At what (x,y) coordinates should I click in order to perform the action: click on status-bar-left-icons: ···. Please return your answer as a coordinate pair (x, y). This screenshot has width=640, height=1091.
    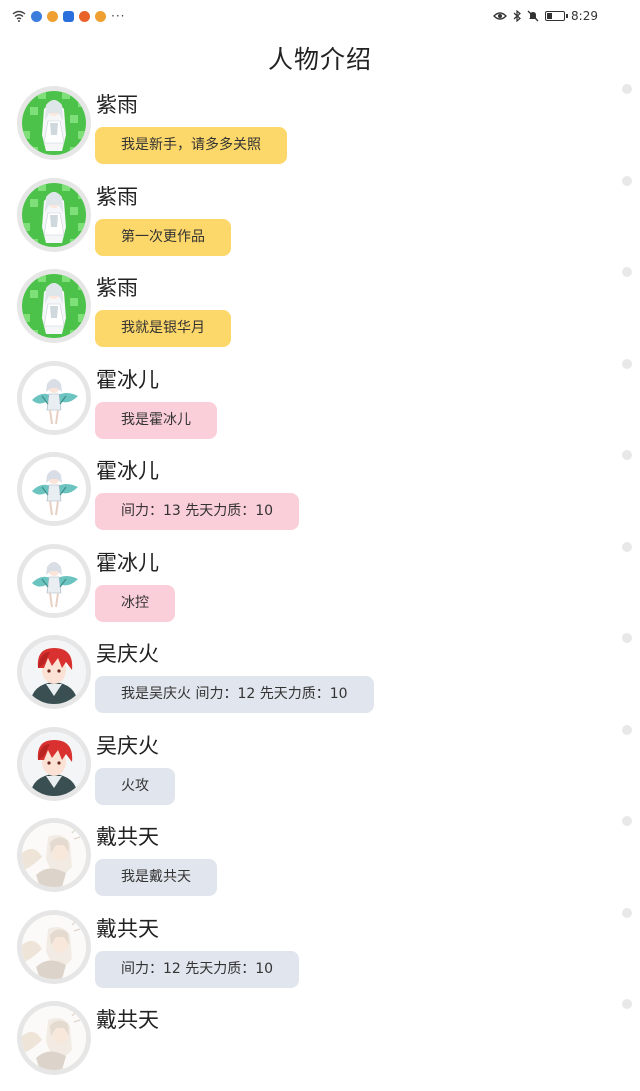
    Looking at the image, I should click on (68, 16).